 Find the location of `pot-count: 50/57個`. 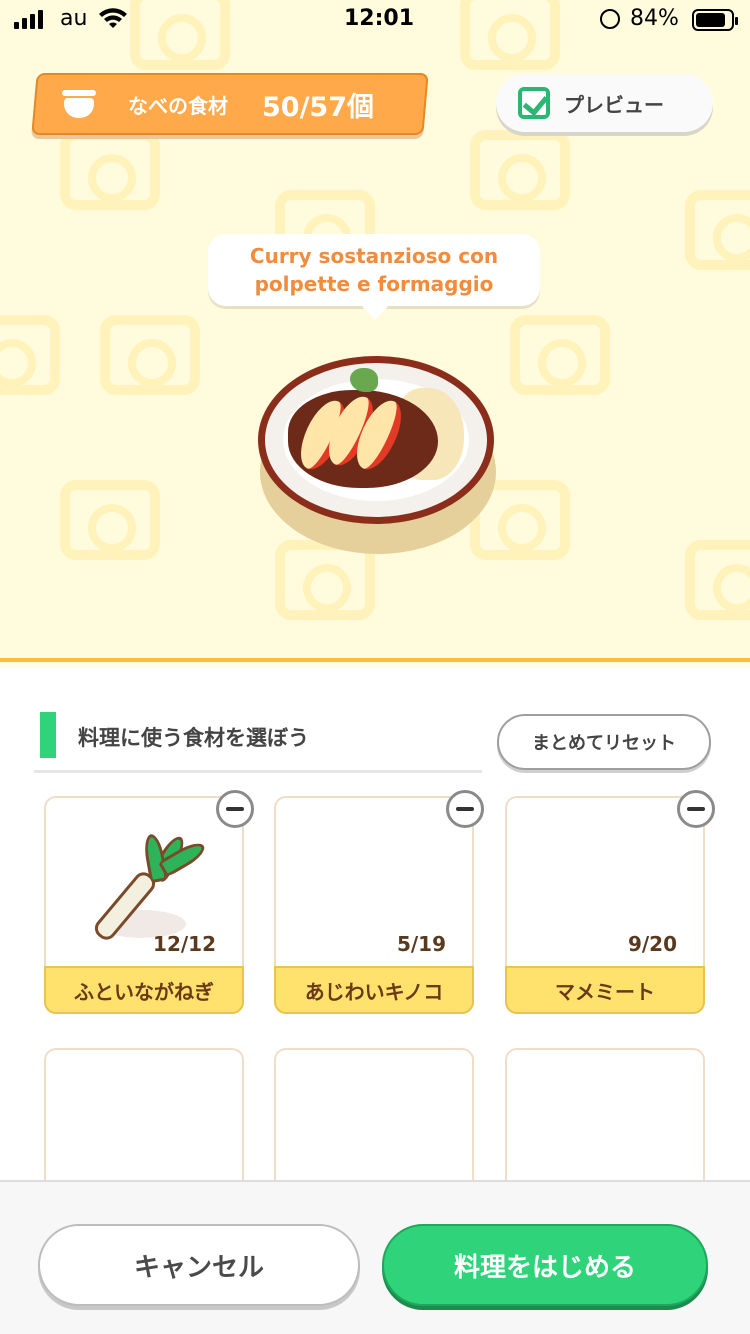

pot-count: 50/57個 is located at coordinates (318, 107).